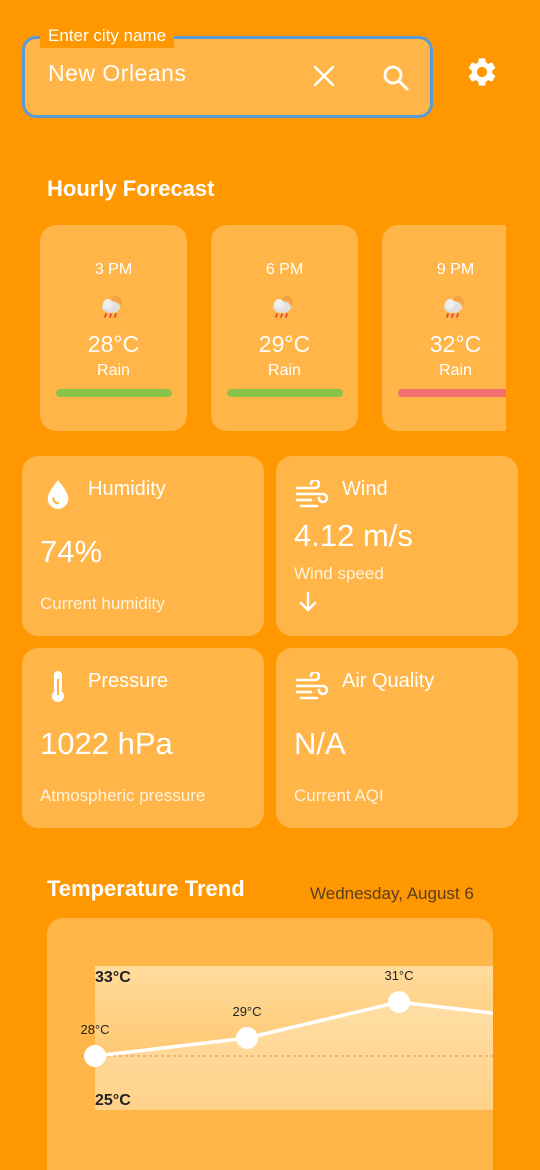 The width and height of the screenshot is (540, 1170). What do you see at coordinates (102, 603) in the screenshot?
I see `humidity-subtitle: Current humidity` at bounding box center [102, 603].